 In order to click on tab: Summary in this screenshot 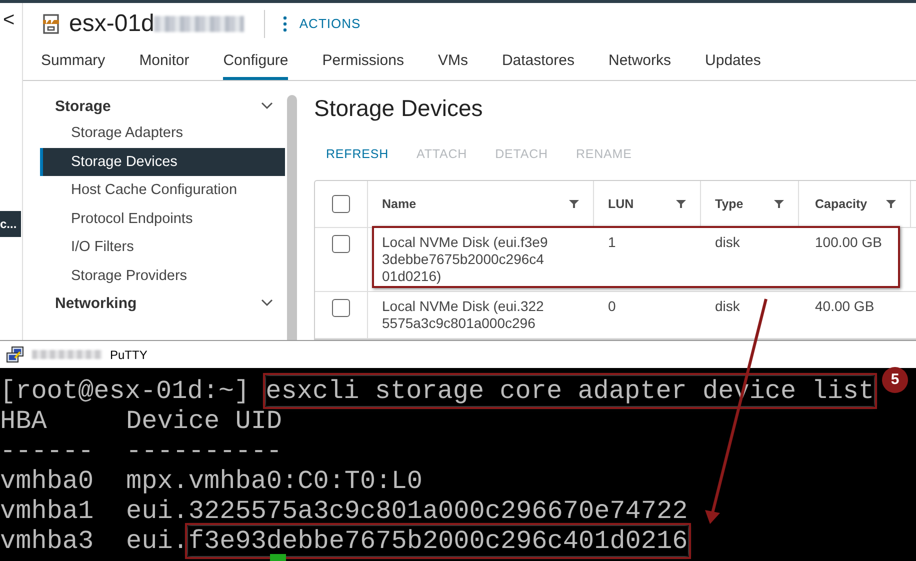, I will do `click(73, 62)`.